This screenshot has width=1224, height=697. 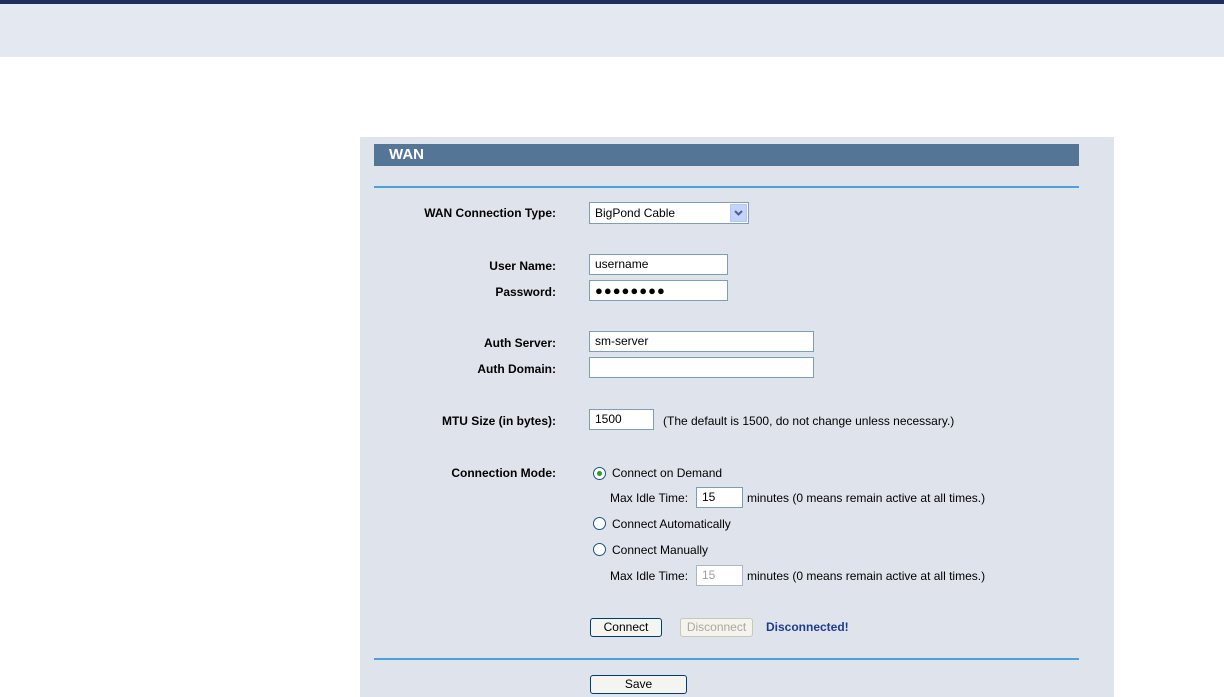 I want to click on username-input: username, so click(x=658, y=264).